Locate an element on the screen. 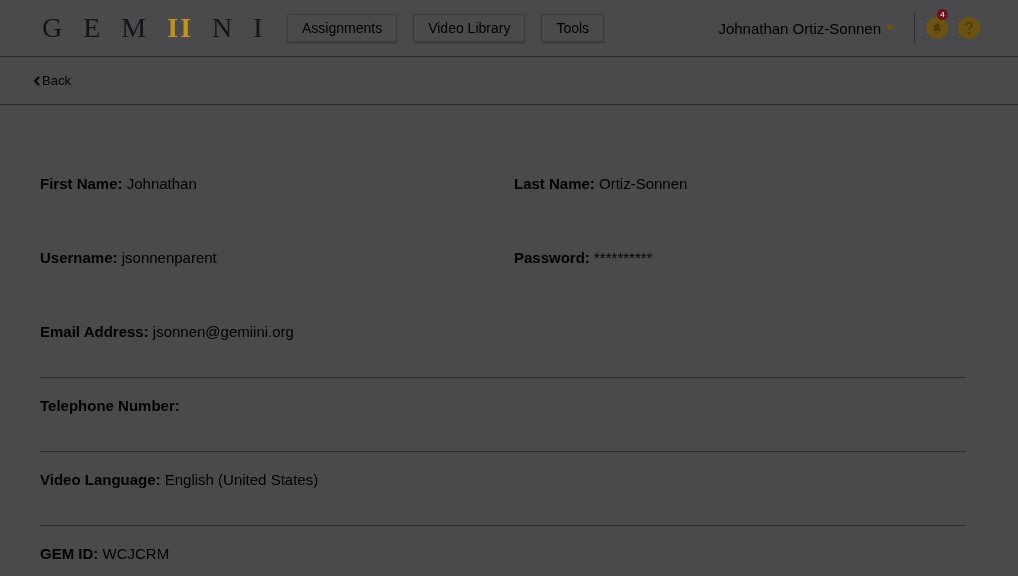  chevron-left-icon is located at coordinates (36, 80).